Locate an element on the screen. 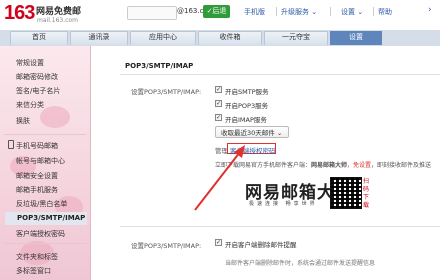 Image resolution: width=440 pixels, height=280 pixels. pop3-checkbox-label: 开启POP3服务 is located at coordinates (247, 106).